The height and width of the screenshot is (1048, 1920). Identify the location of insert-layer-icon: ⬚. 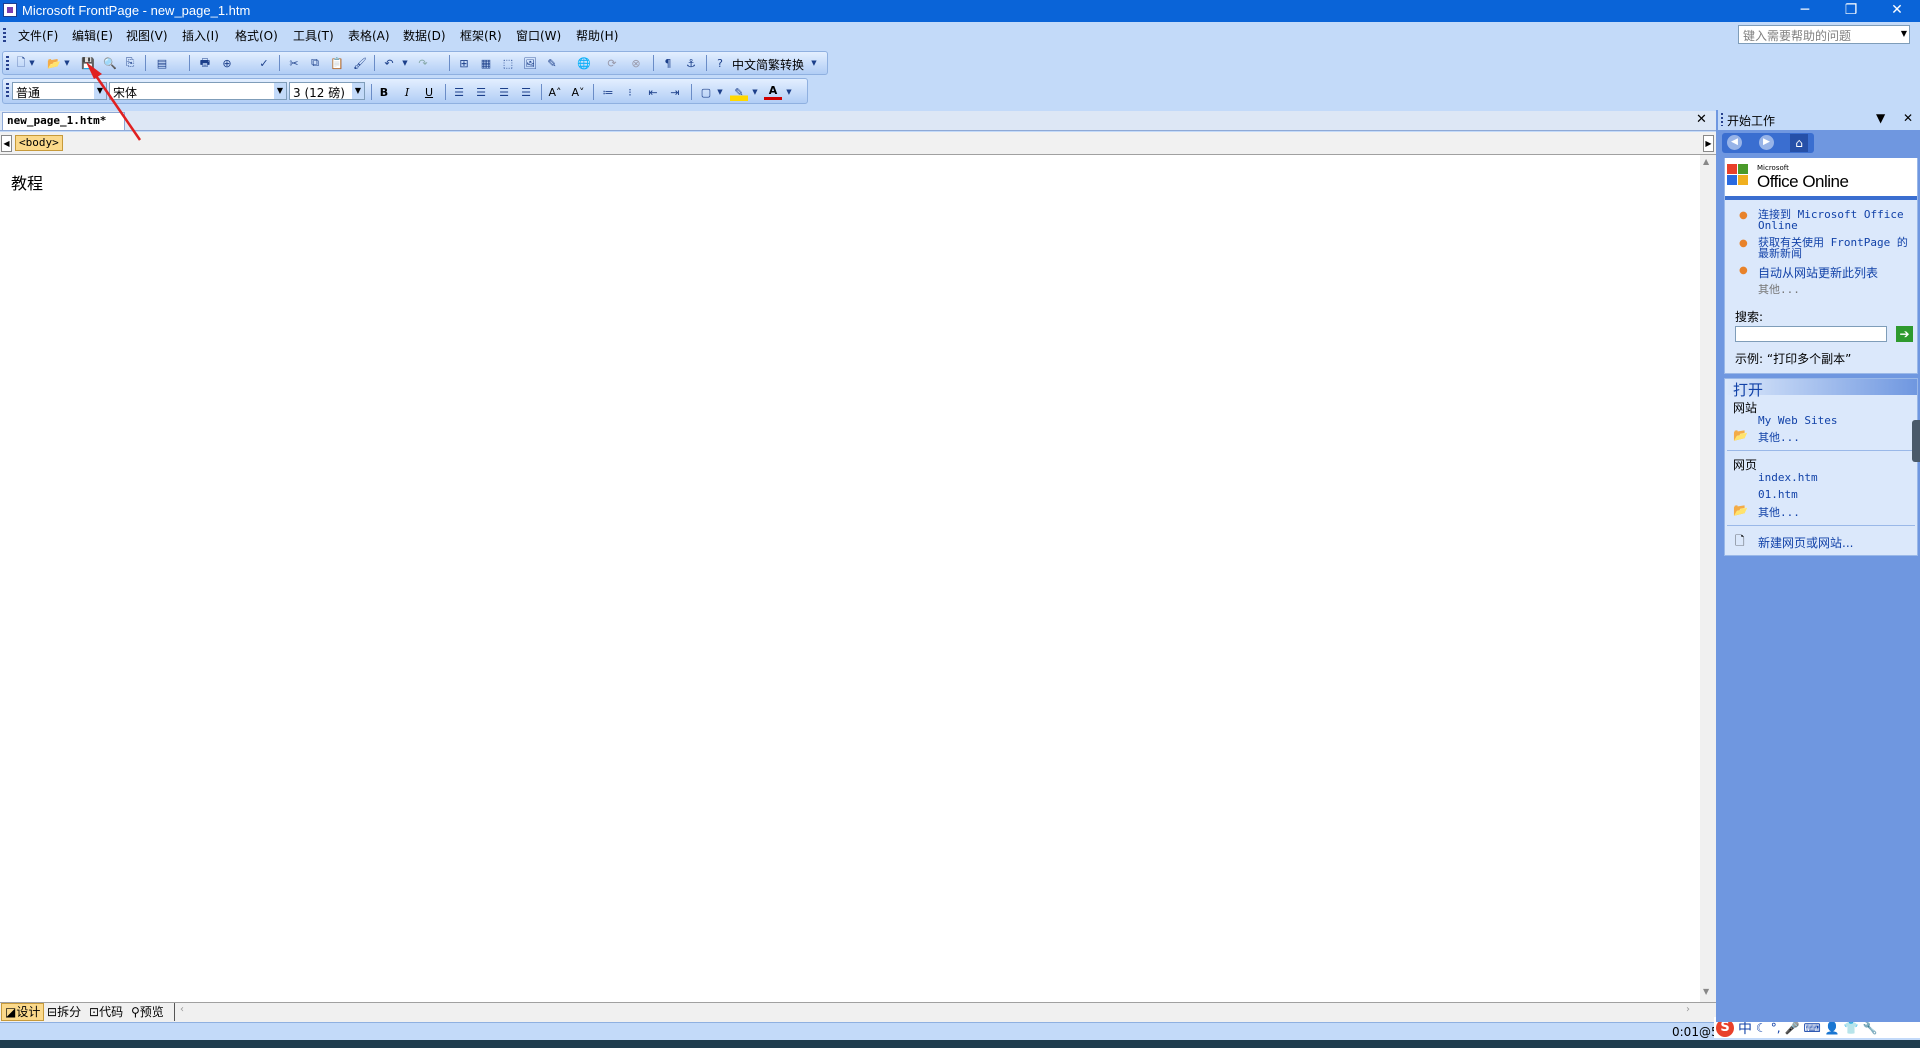
(508, 63).